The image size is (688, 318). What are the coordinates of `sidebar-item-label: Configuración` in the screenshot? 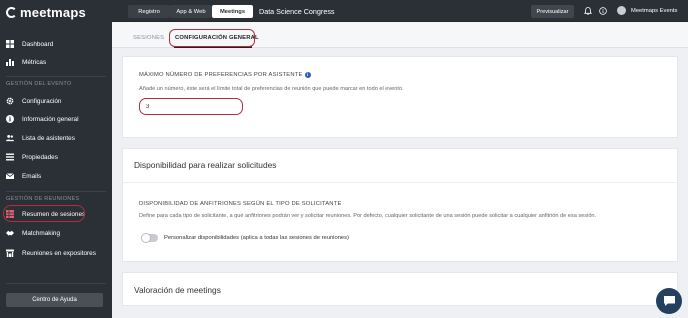 It's located at (42, 101).